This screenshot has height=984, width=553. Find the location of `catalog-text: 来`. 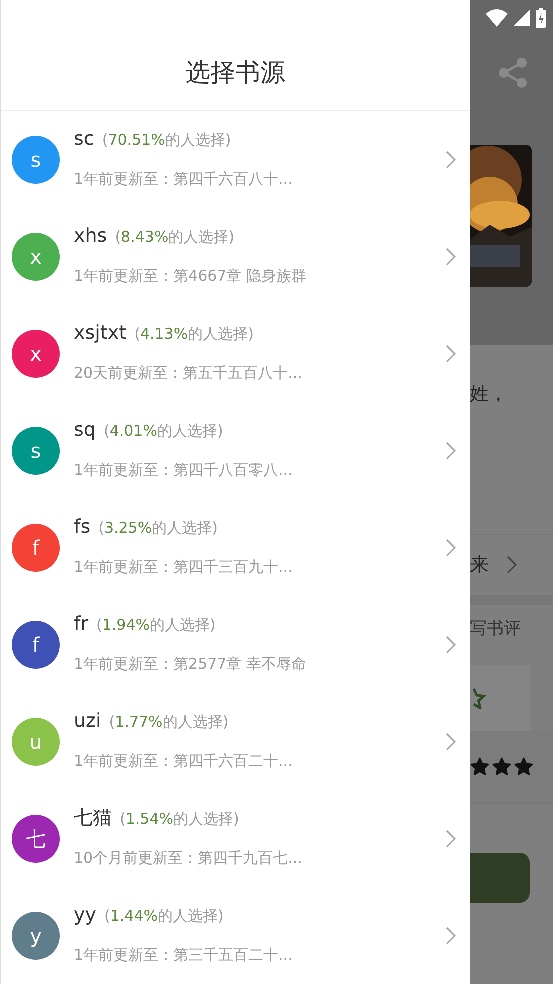

catalog-text: 来 is located at coordinates (479, 565).